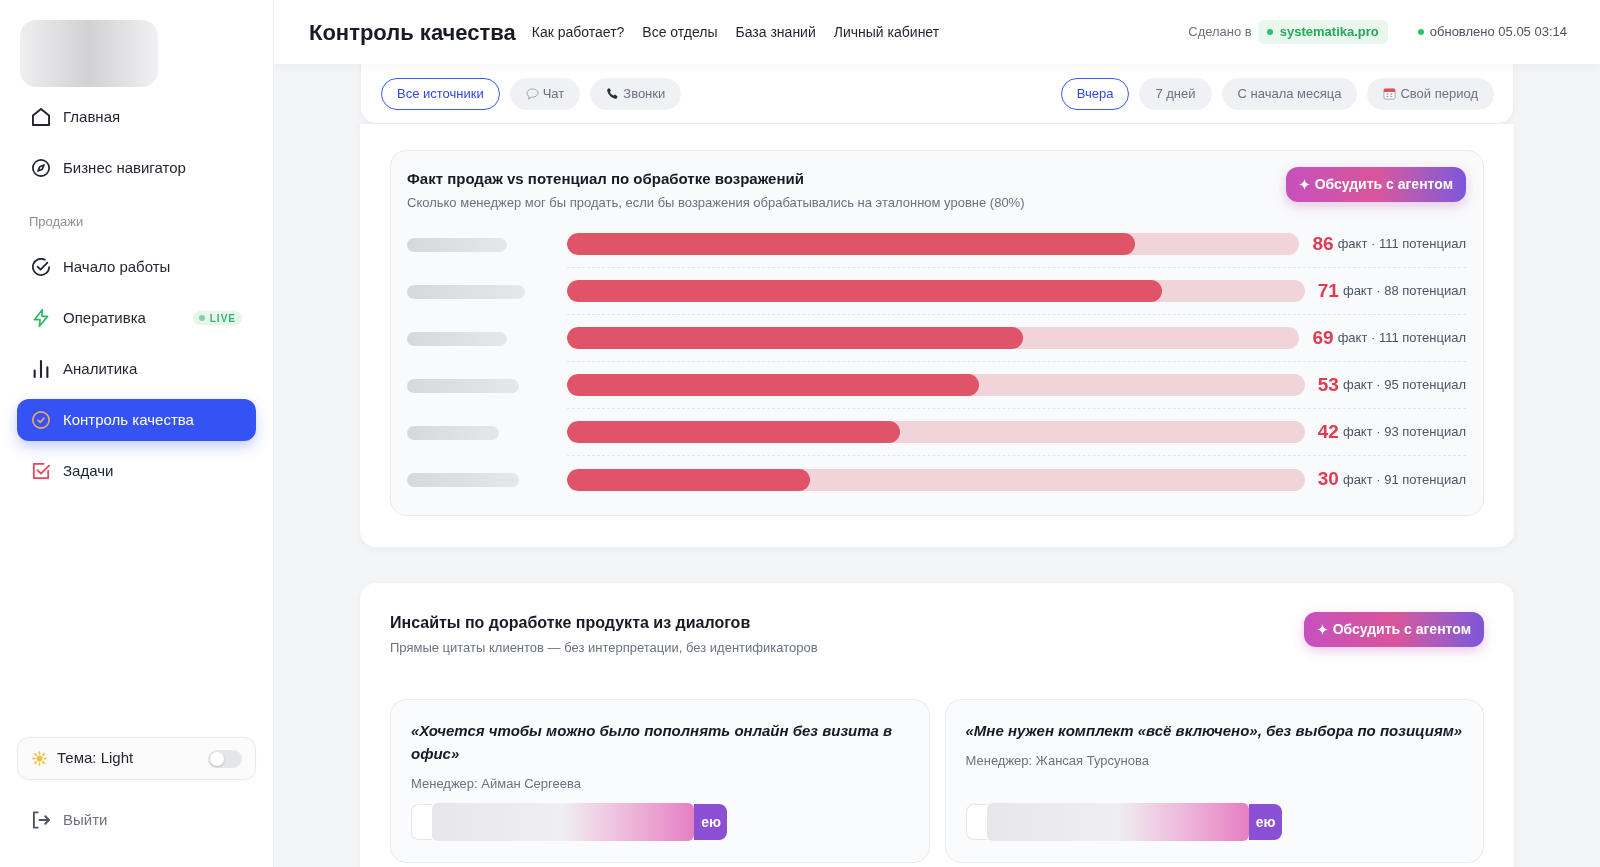 The image size is (1600, 867). Describe the element at coordinates (1214, 731) in the screenshot. I see `quote-text: «Мне нужен комплект «всё включено», без выбора по позициям»` at that location.